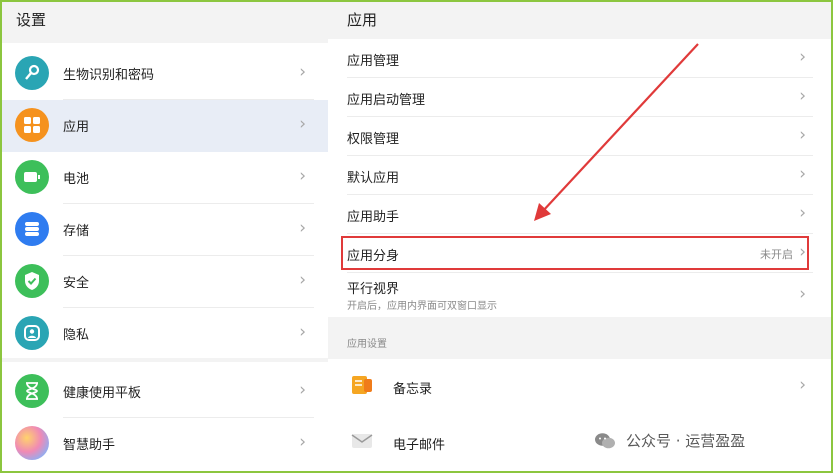 This screenshot has height=473, width=833. I want to click on battery-icon, so click(32, 177).